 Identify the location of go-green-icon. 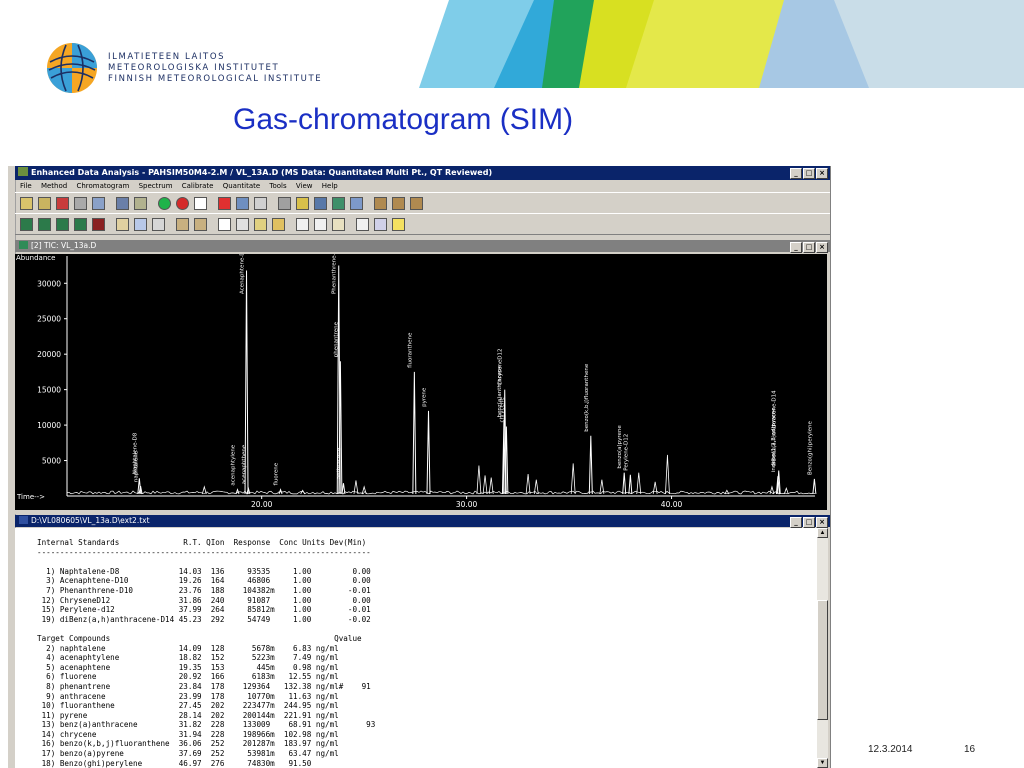
(164, 203).